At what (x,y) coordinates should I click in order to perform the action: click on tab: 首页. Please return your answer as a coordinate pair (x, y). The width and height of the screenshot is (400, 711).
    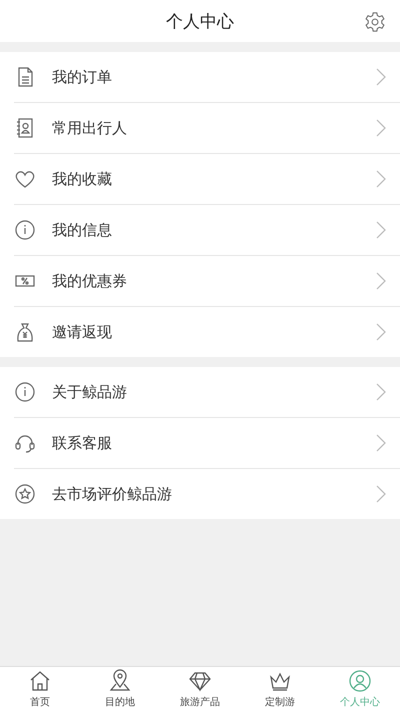
    Looking at the image, I should click on (40, 689).